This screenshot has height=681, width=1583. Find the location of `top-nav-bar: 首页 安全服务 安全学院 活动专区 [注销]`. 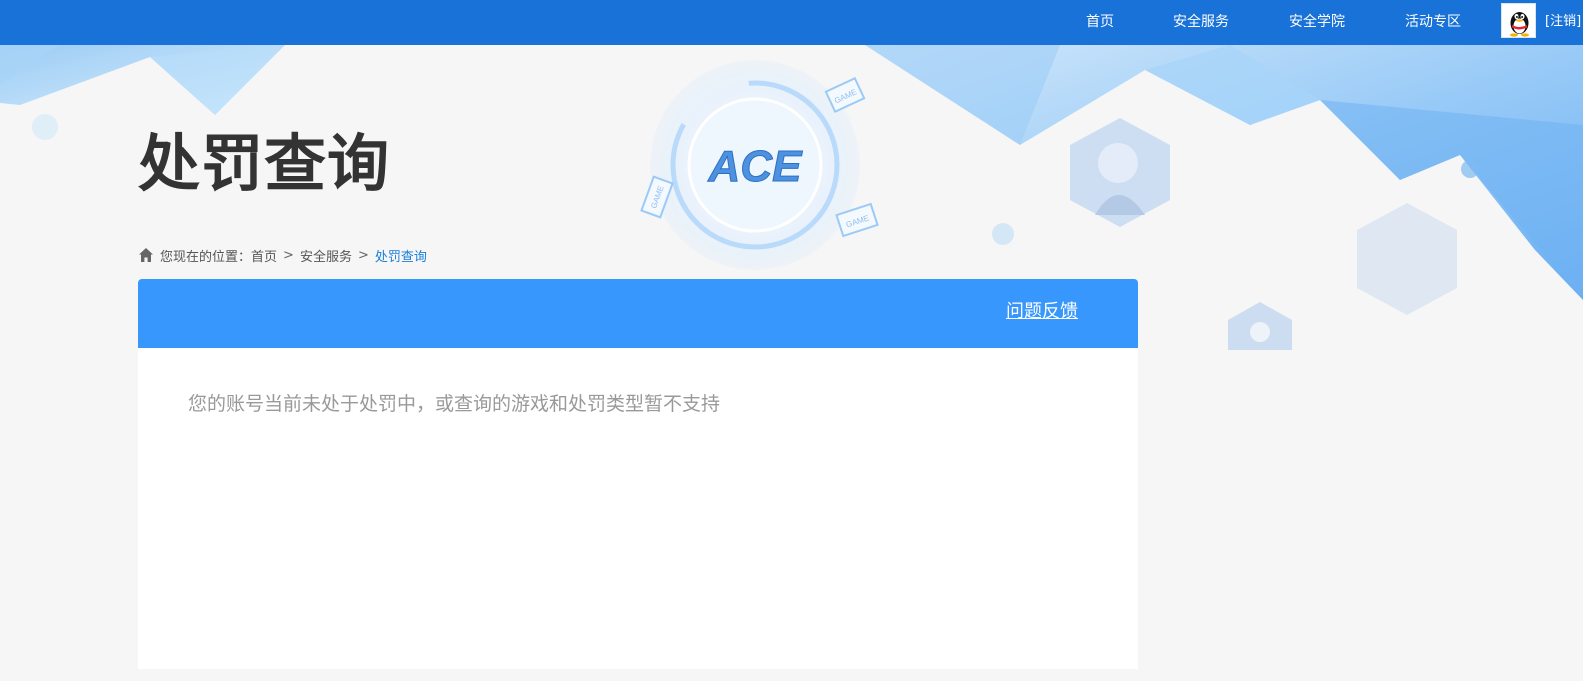

top-nav-bar: 首页 安全服务 安全学院 活动专区 [注销] is located at coordinates (791, 22).